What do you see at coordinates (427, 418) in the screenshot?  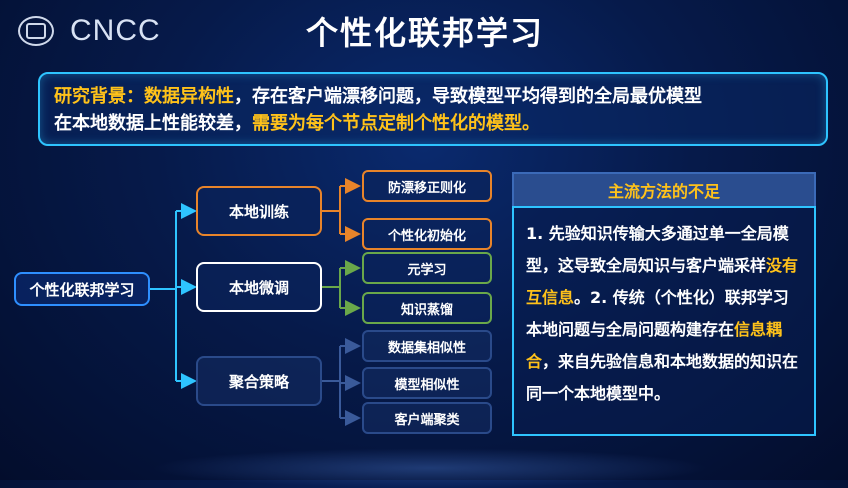 I see `leaf-client-clustering: 客户端聚类` at bounding box center [427, 418].